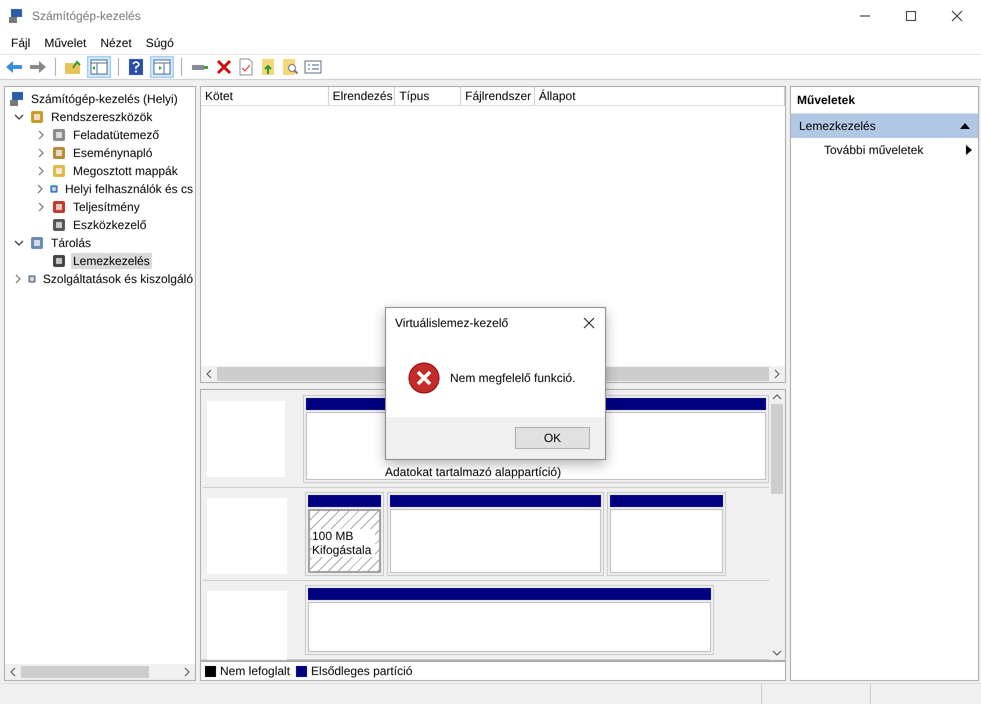 The width and height of the screenshot is (981, 704). Describe the element at coordinates (343, 536) in the screenshot. I see `partition-text: 100 MB` at that location.